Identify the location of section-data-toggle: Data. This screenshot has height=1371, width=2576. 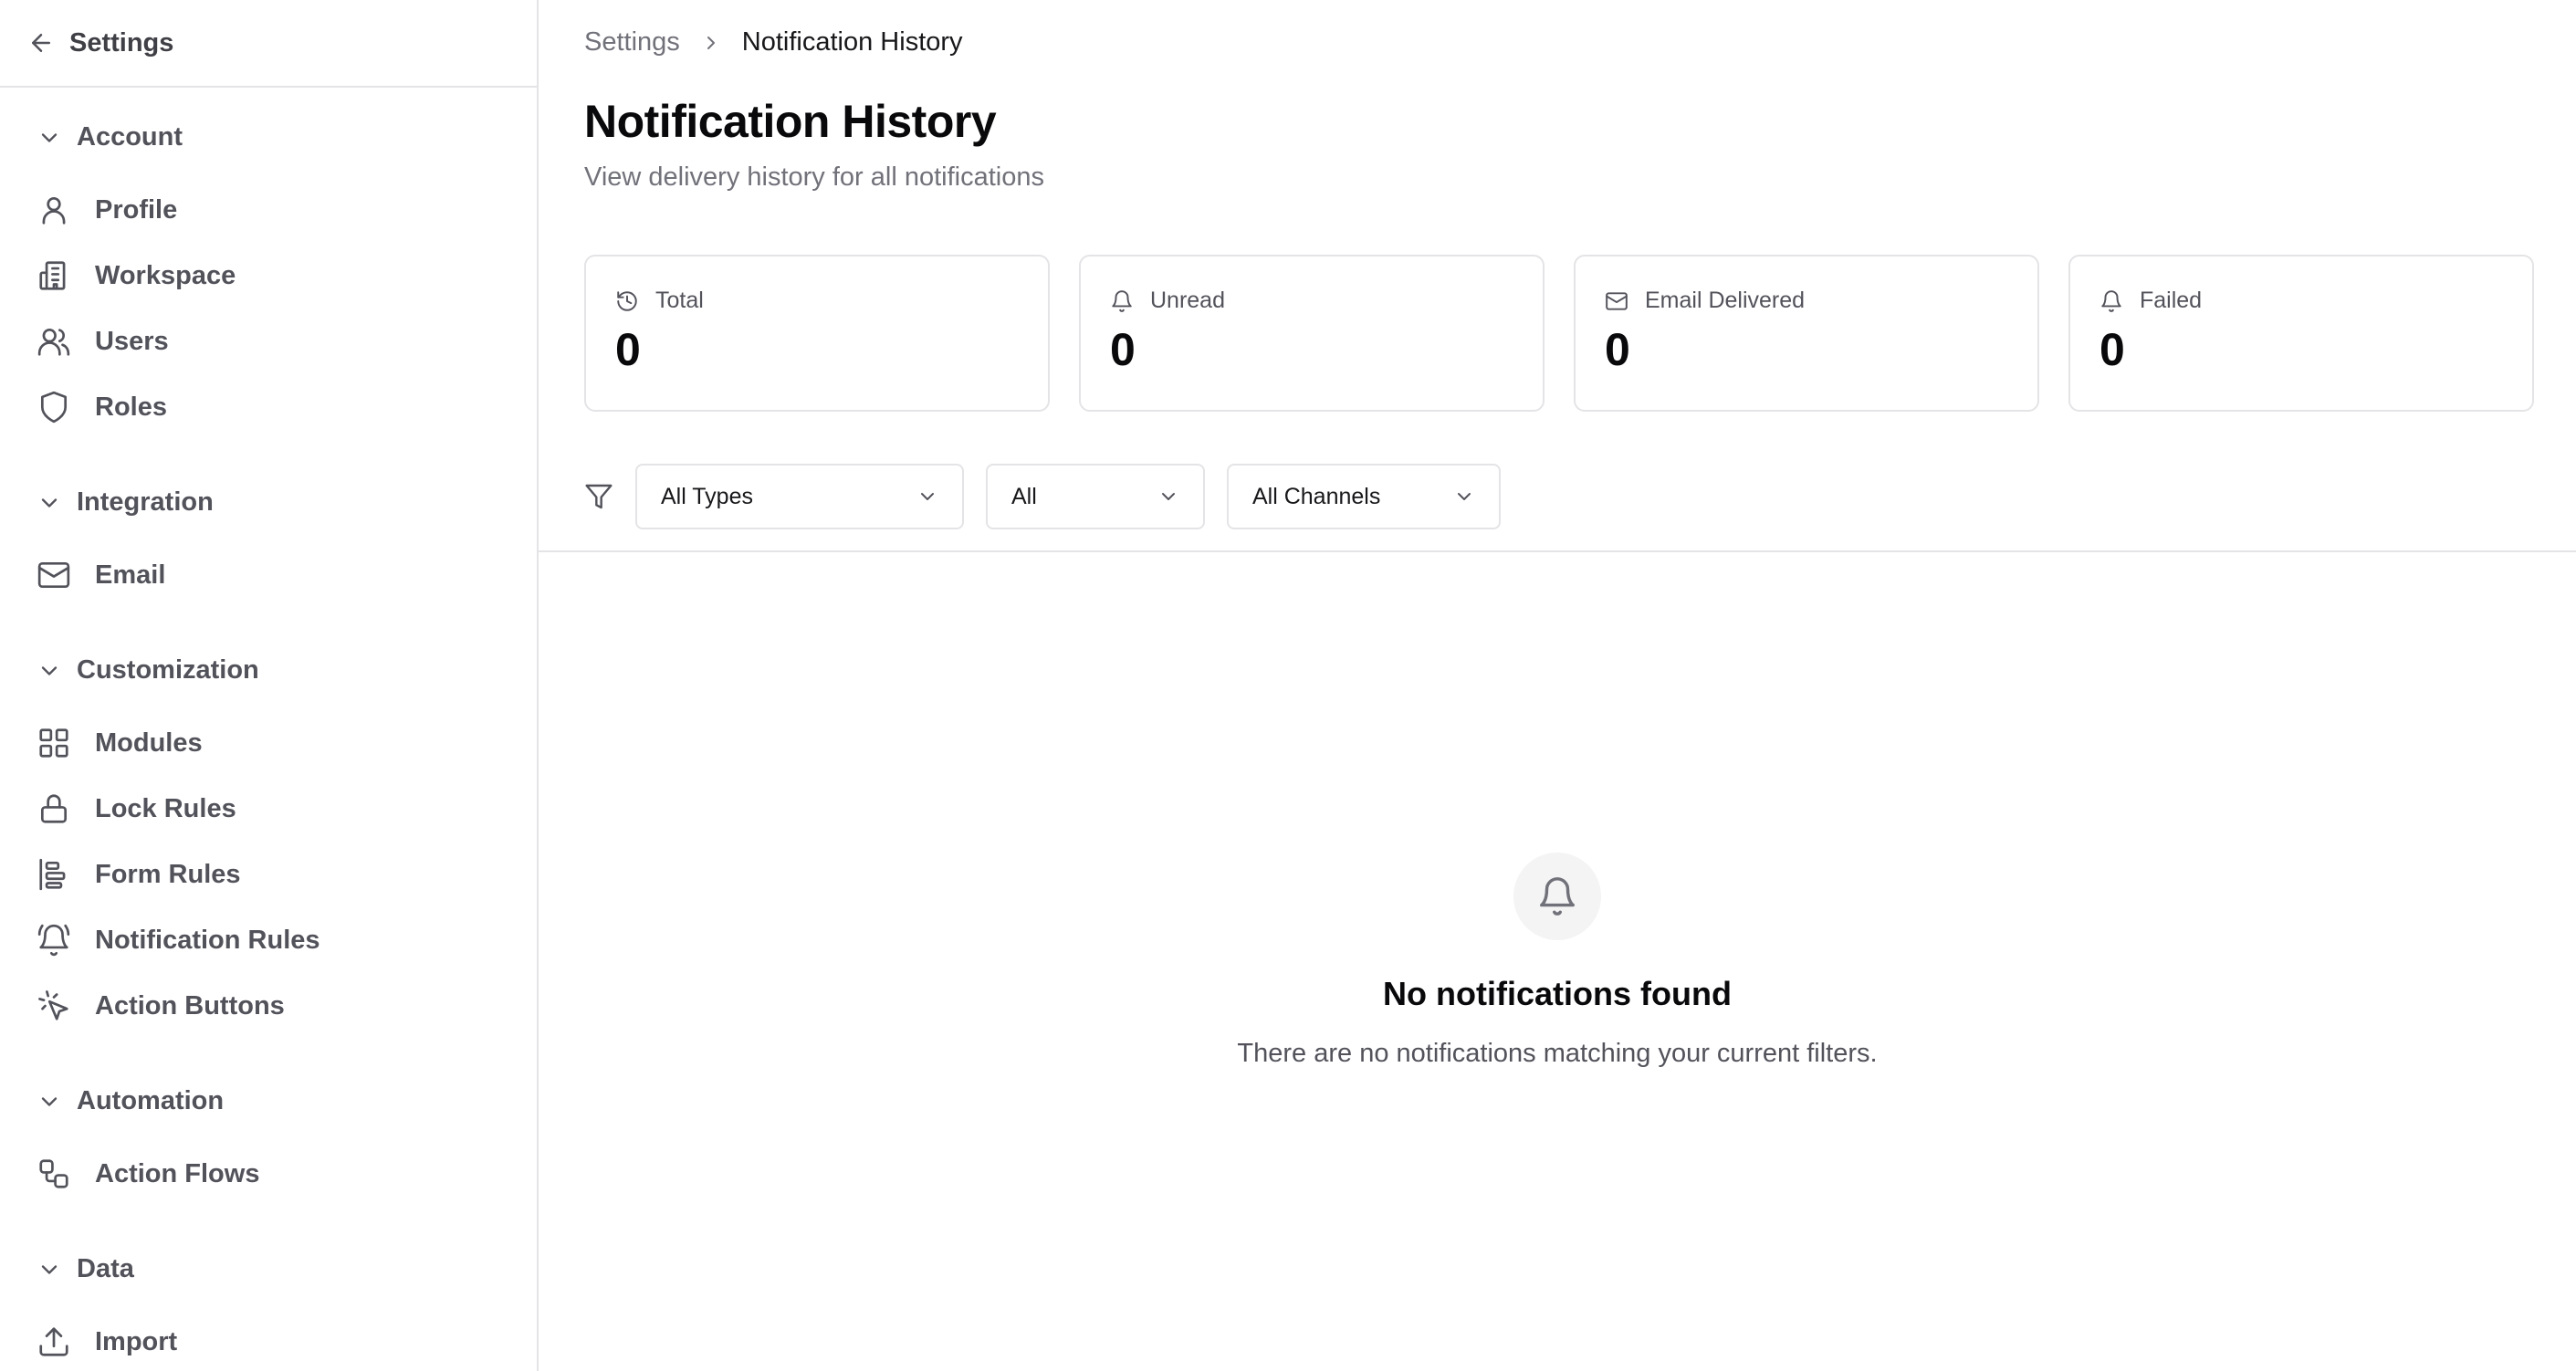
(86, 1269).